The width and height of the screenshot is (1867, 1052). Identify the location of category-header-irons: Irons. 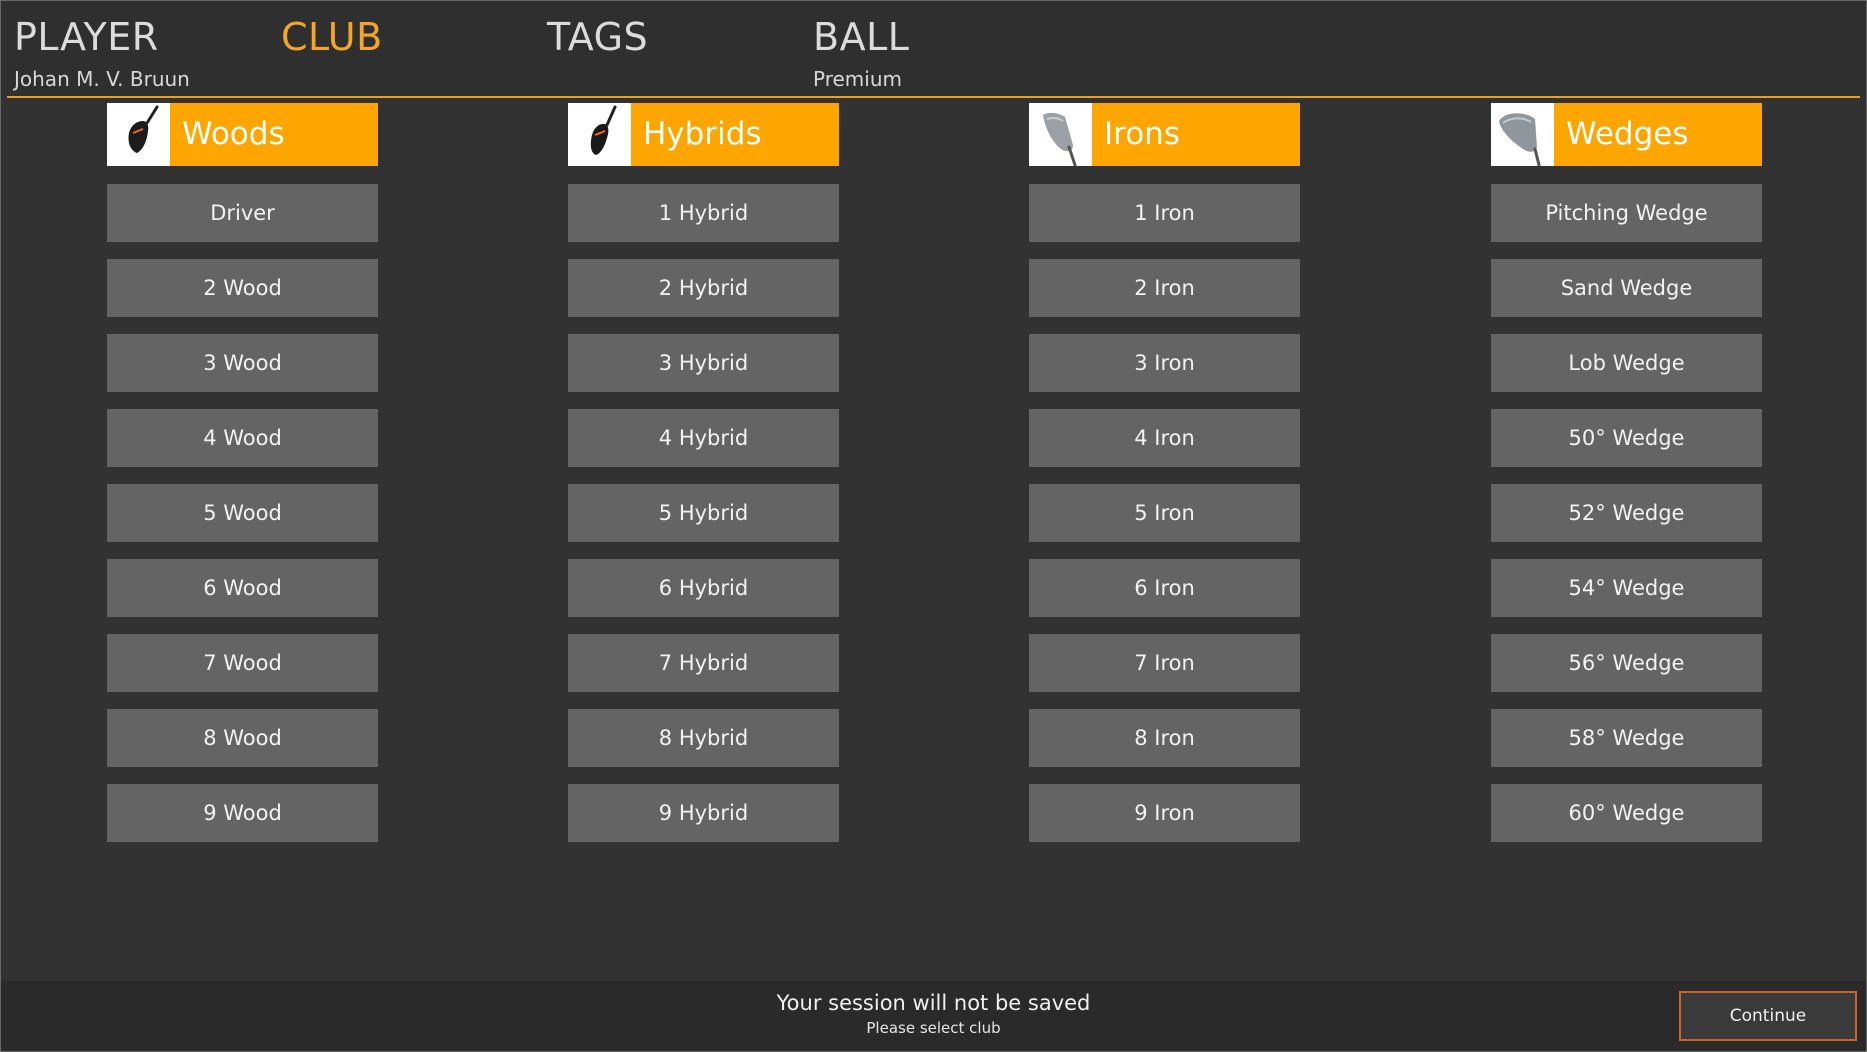
(1164, 134).